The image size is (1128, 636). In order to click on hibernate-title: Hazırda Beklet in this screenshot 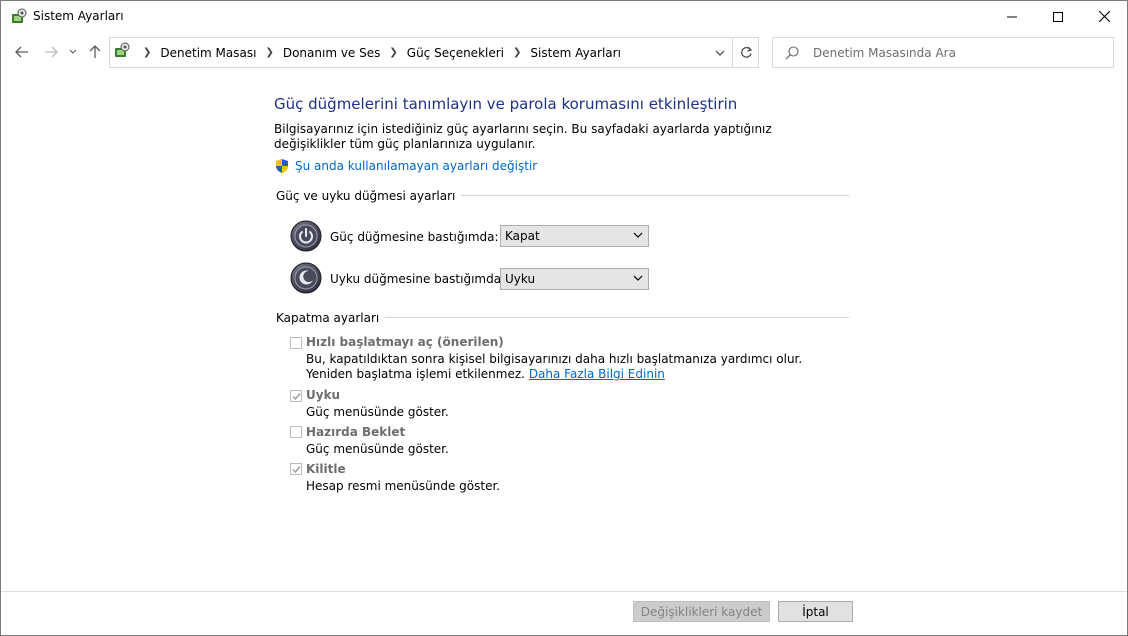, I will do `click(356, 432)`.